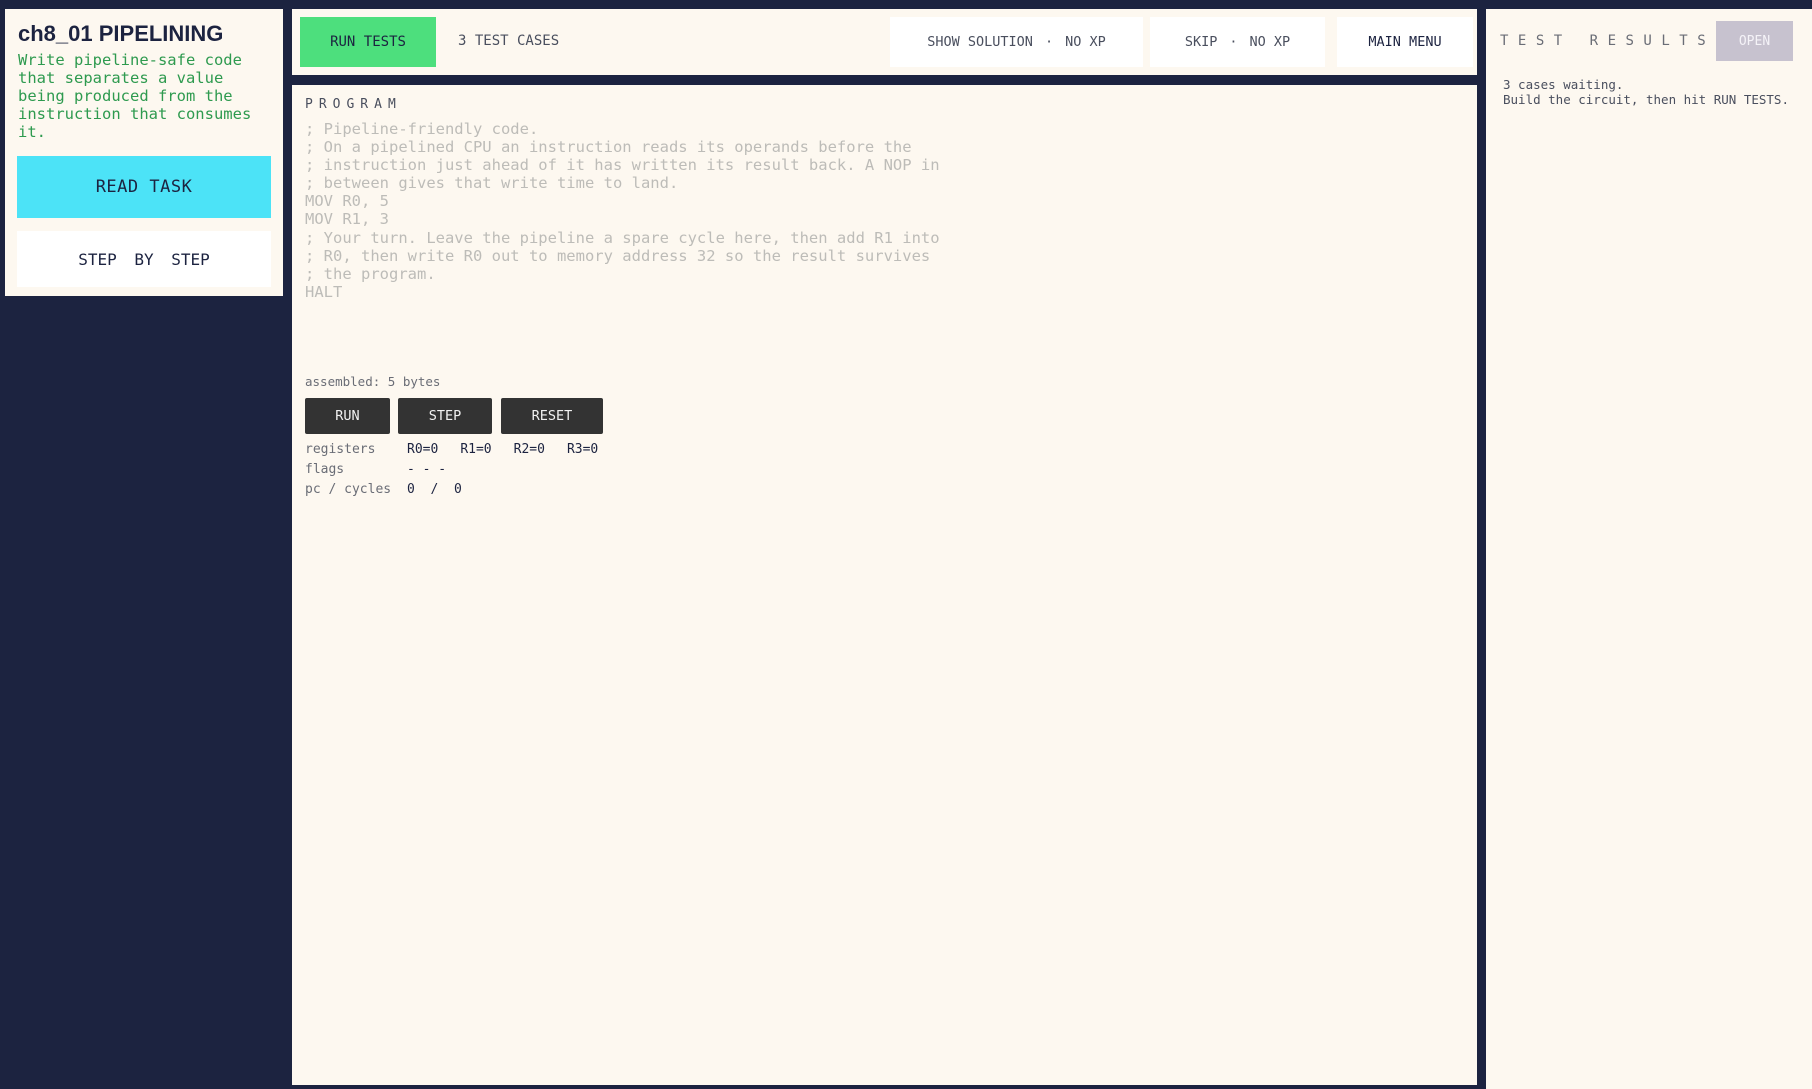  What do you see at coordinates (121, 33) in the screenshot?
I see `task-title: ch8_01 PIPELINING` at bounding box center [121, 33].